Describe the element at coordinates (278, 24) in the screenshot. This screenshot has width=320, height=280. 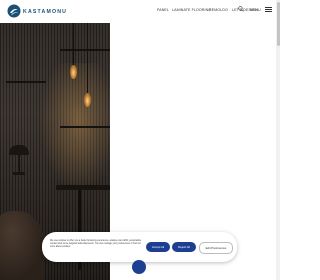
I see `scrollbar-thumb` at that location.